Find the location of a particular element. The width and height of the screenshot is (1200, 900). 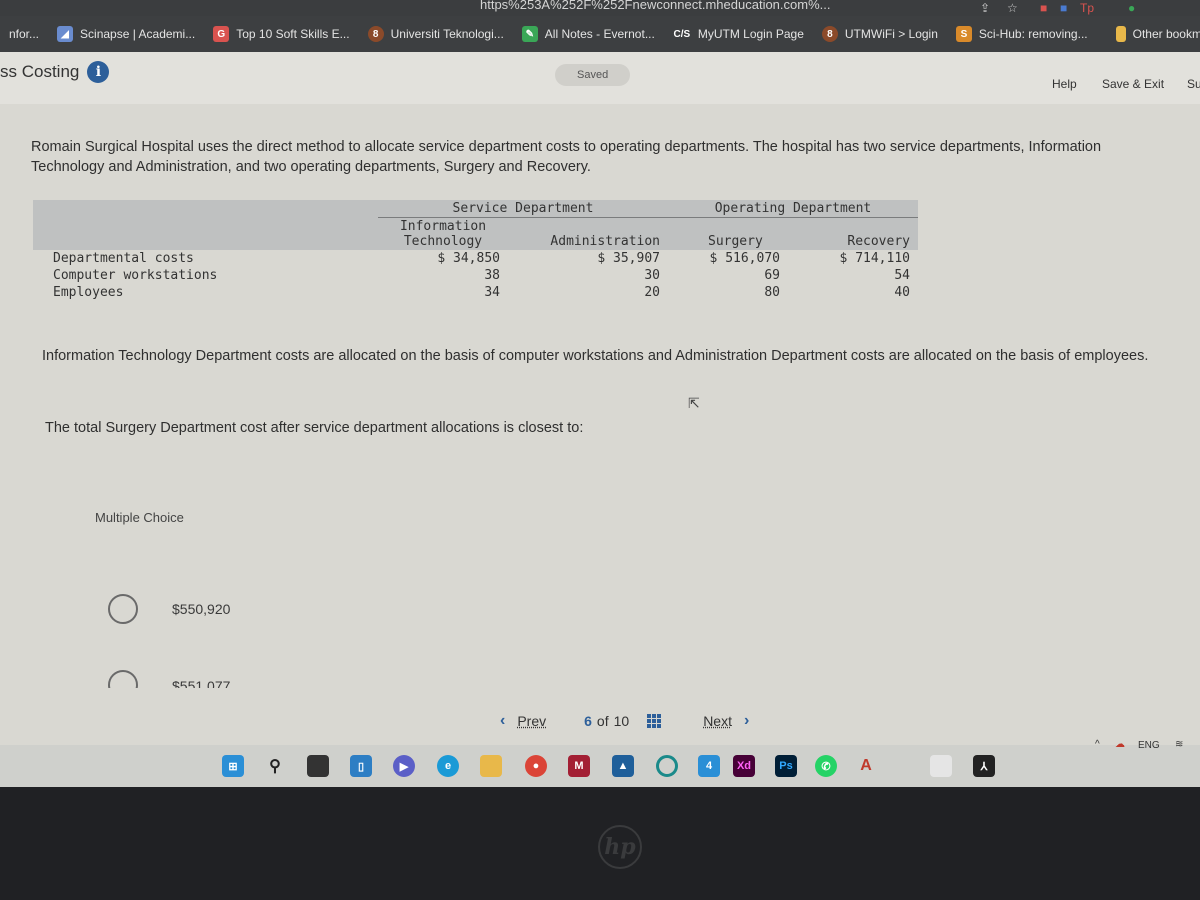

prev-button: Prev is located at coordinates (531, 721).